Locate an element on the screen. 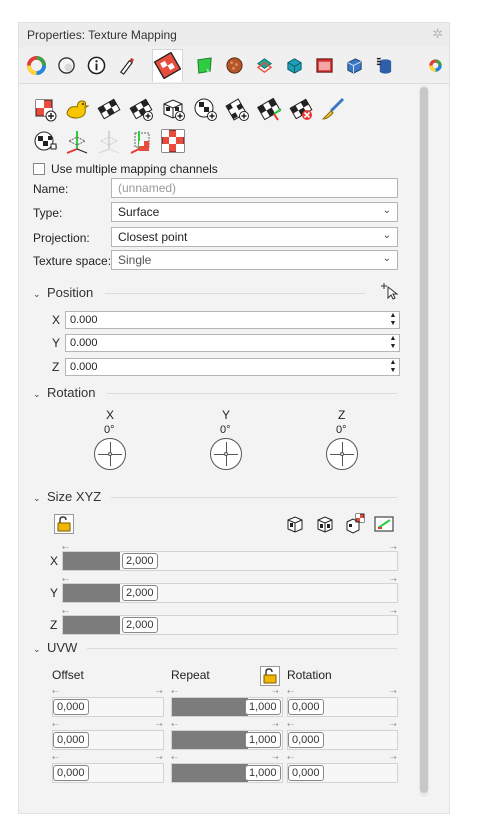 The image size is (485, 827). position-x-value: 0.000 is located at coordinates (84, 320).